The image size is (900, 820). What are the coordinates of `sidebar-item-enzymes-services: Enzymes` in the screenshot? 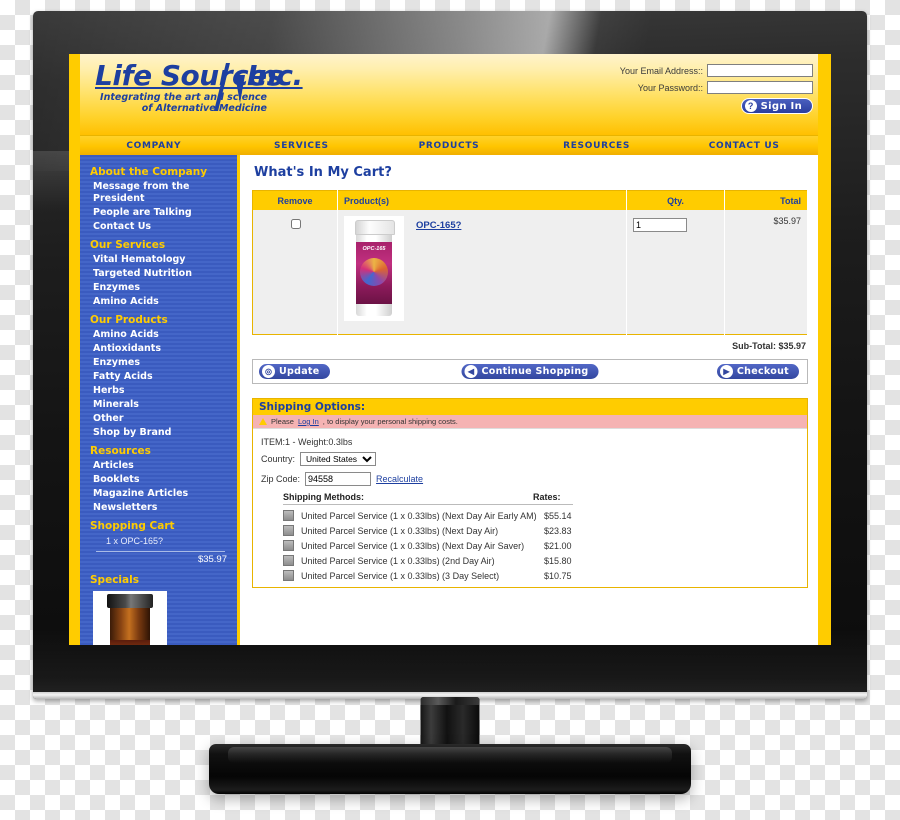 It's located at (158, 288).